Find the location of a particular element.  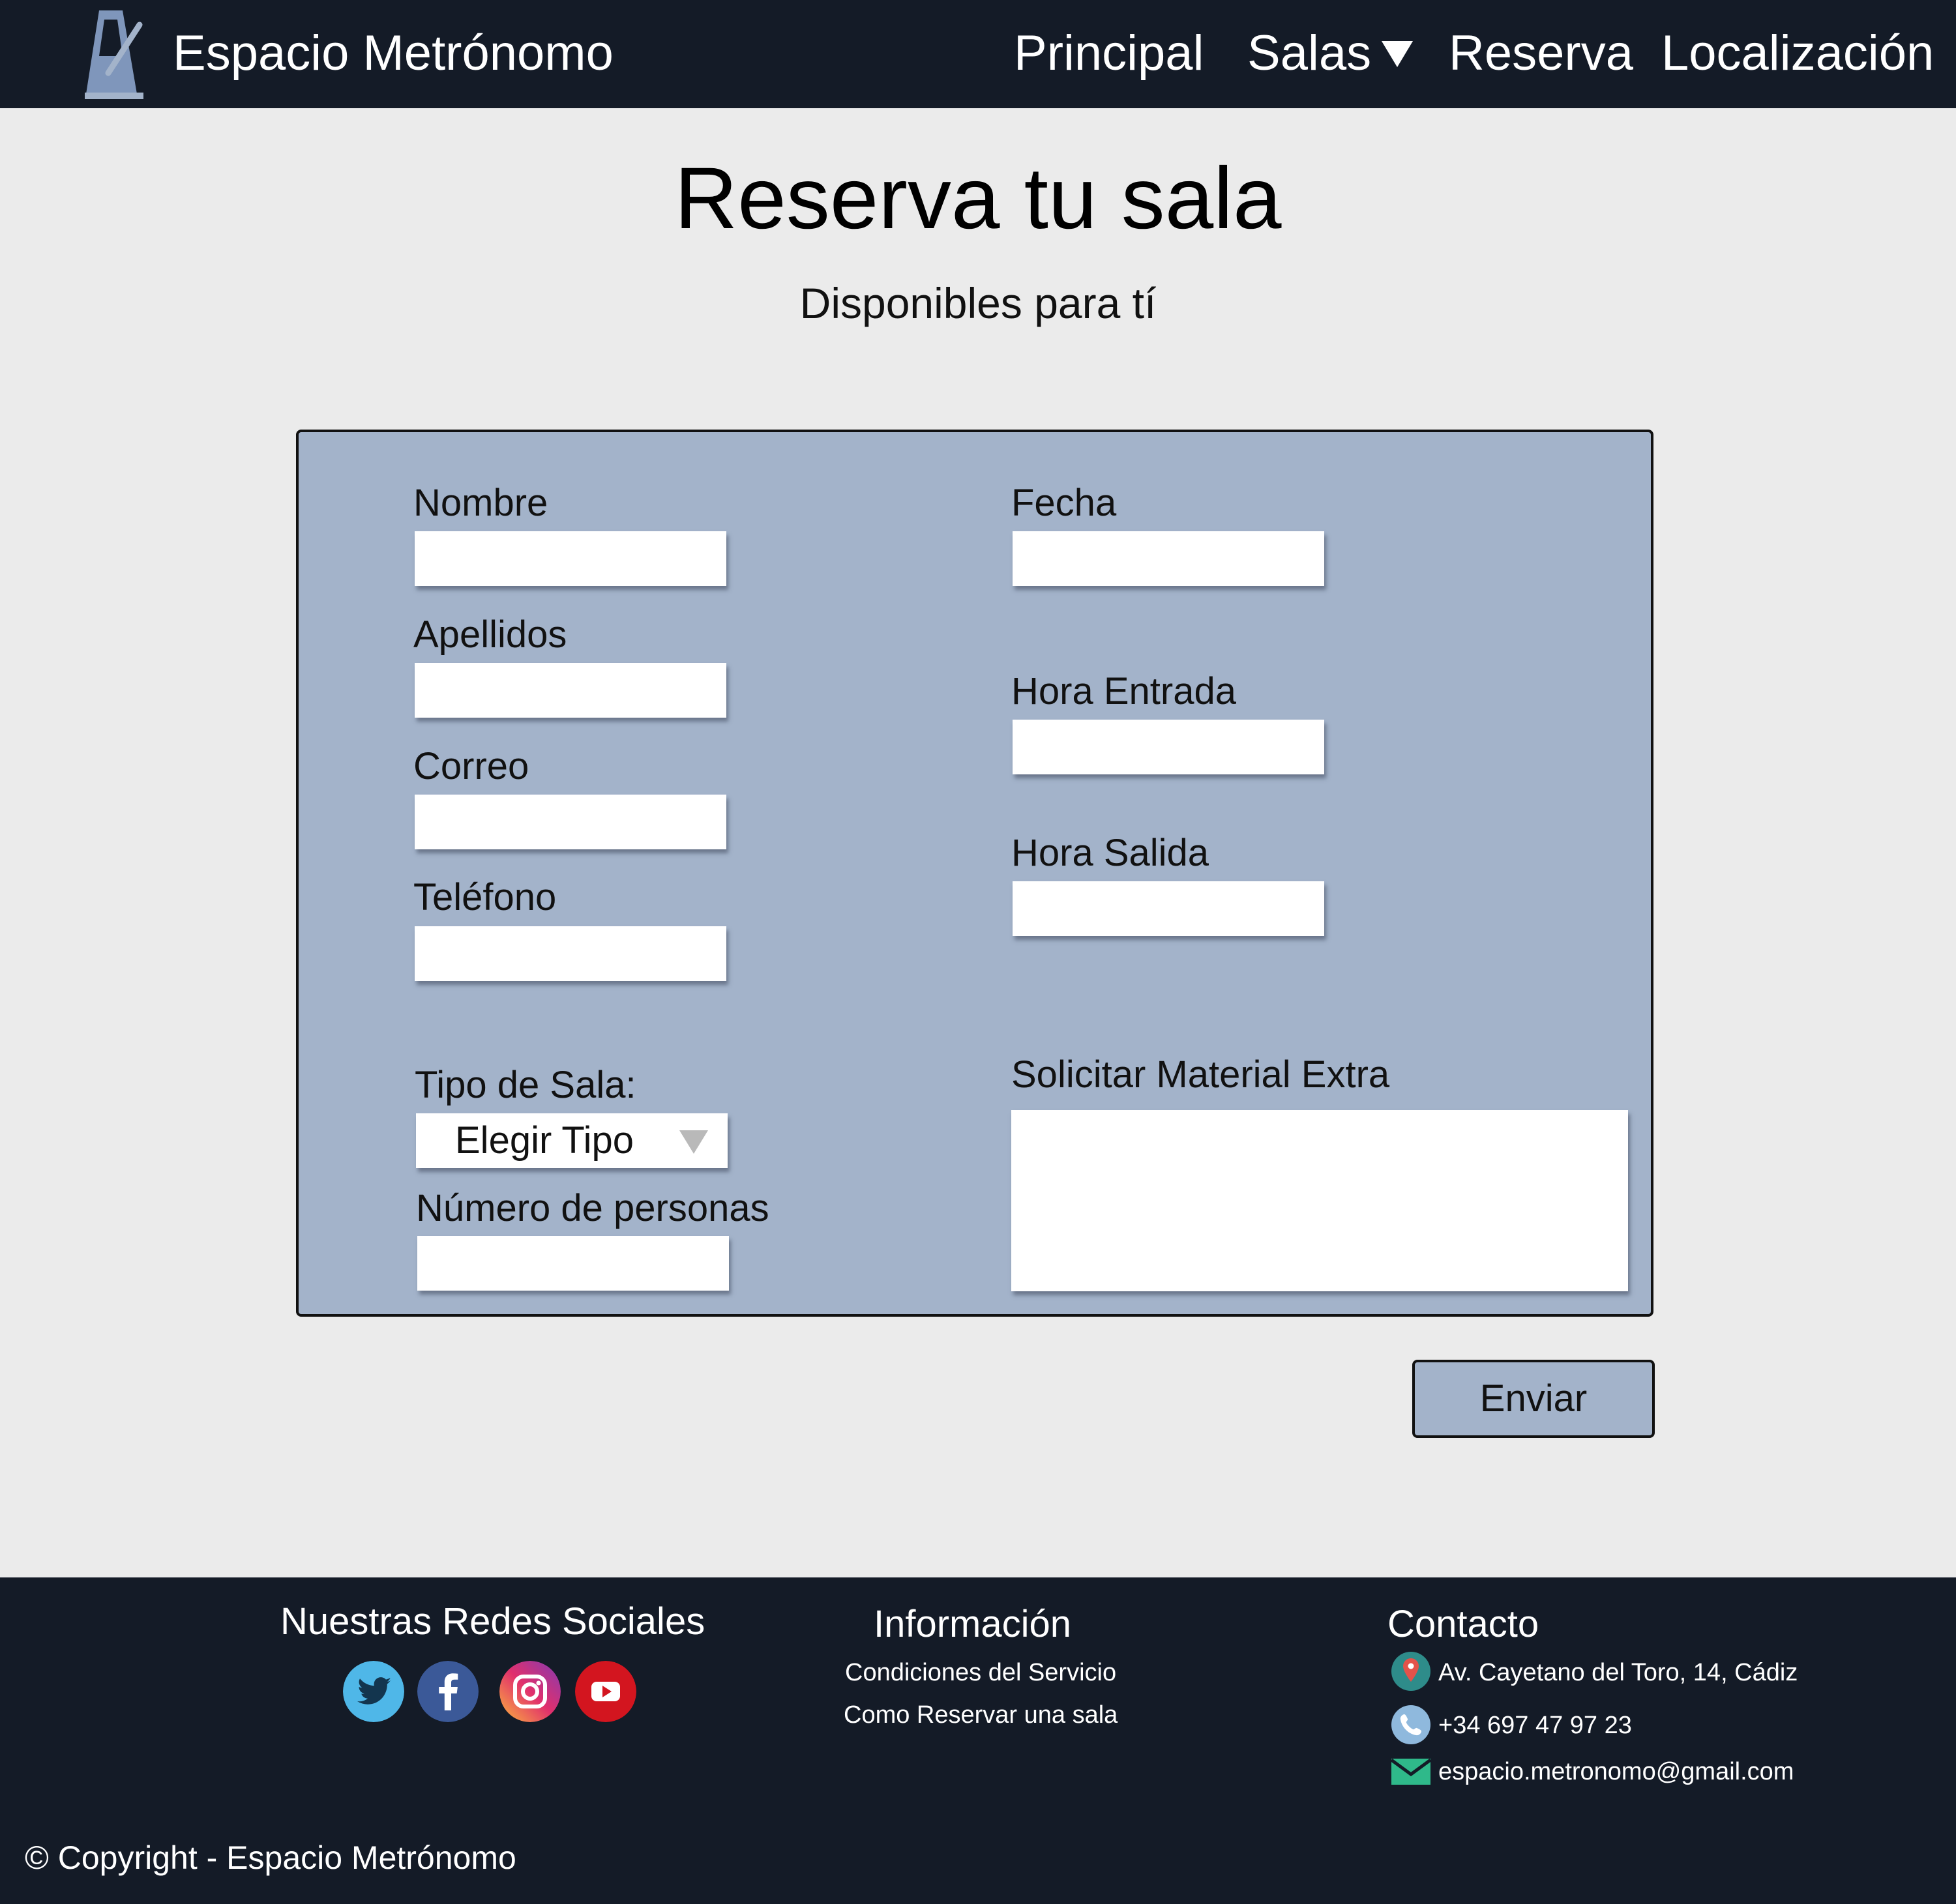

label-numero-personas: Número de personas is located at coordinates (593, 1208).